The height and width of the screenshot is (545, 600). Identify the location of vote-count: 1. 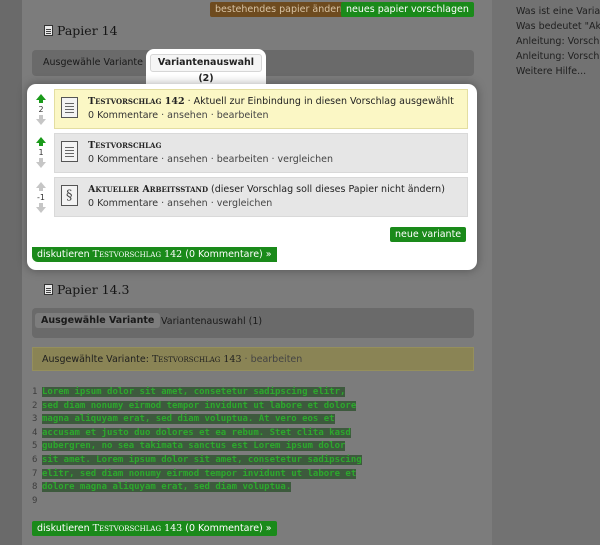
(41, 152).